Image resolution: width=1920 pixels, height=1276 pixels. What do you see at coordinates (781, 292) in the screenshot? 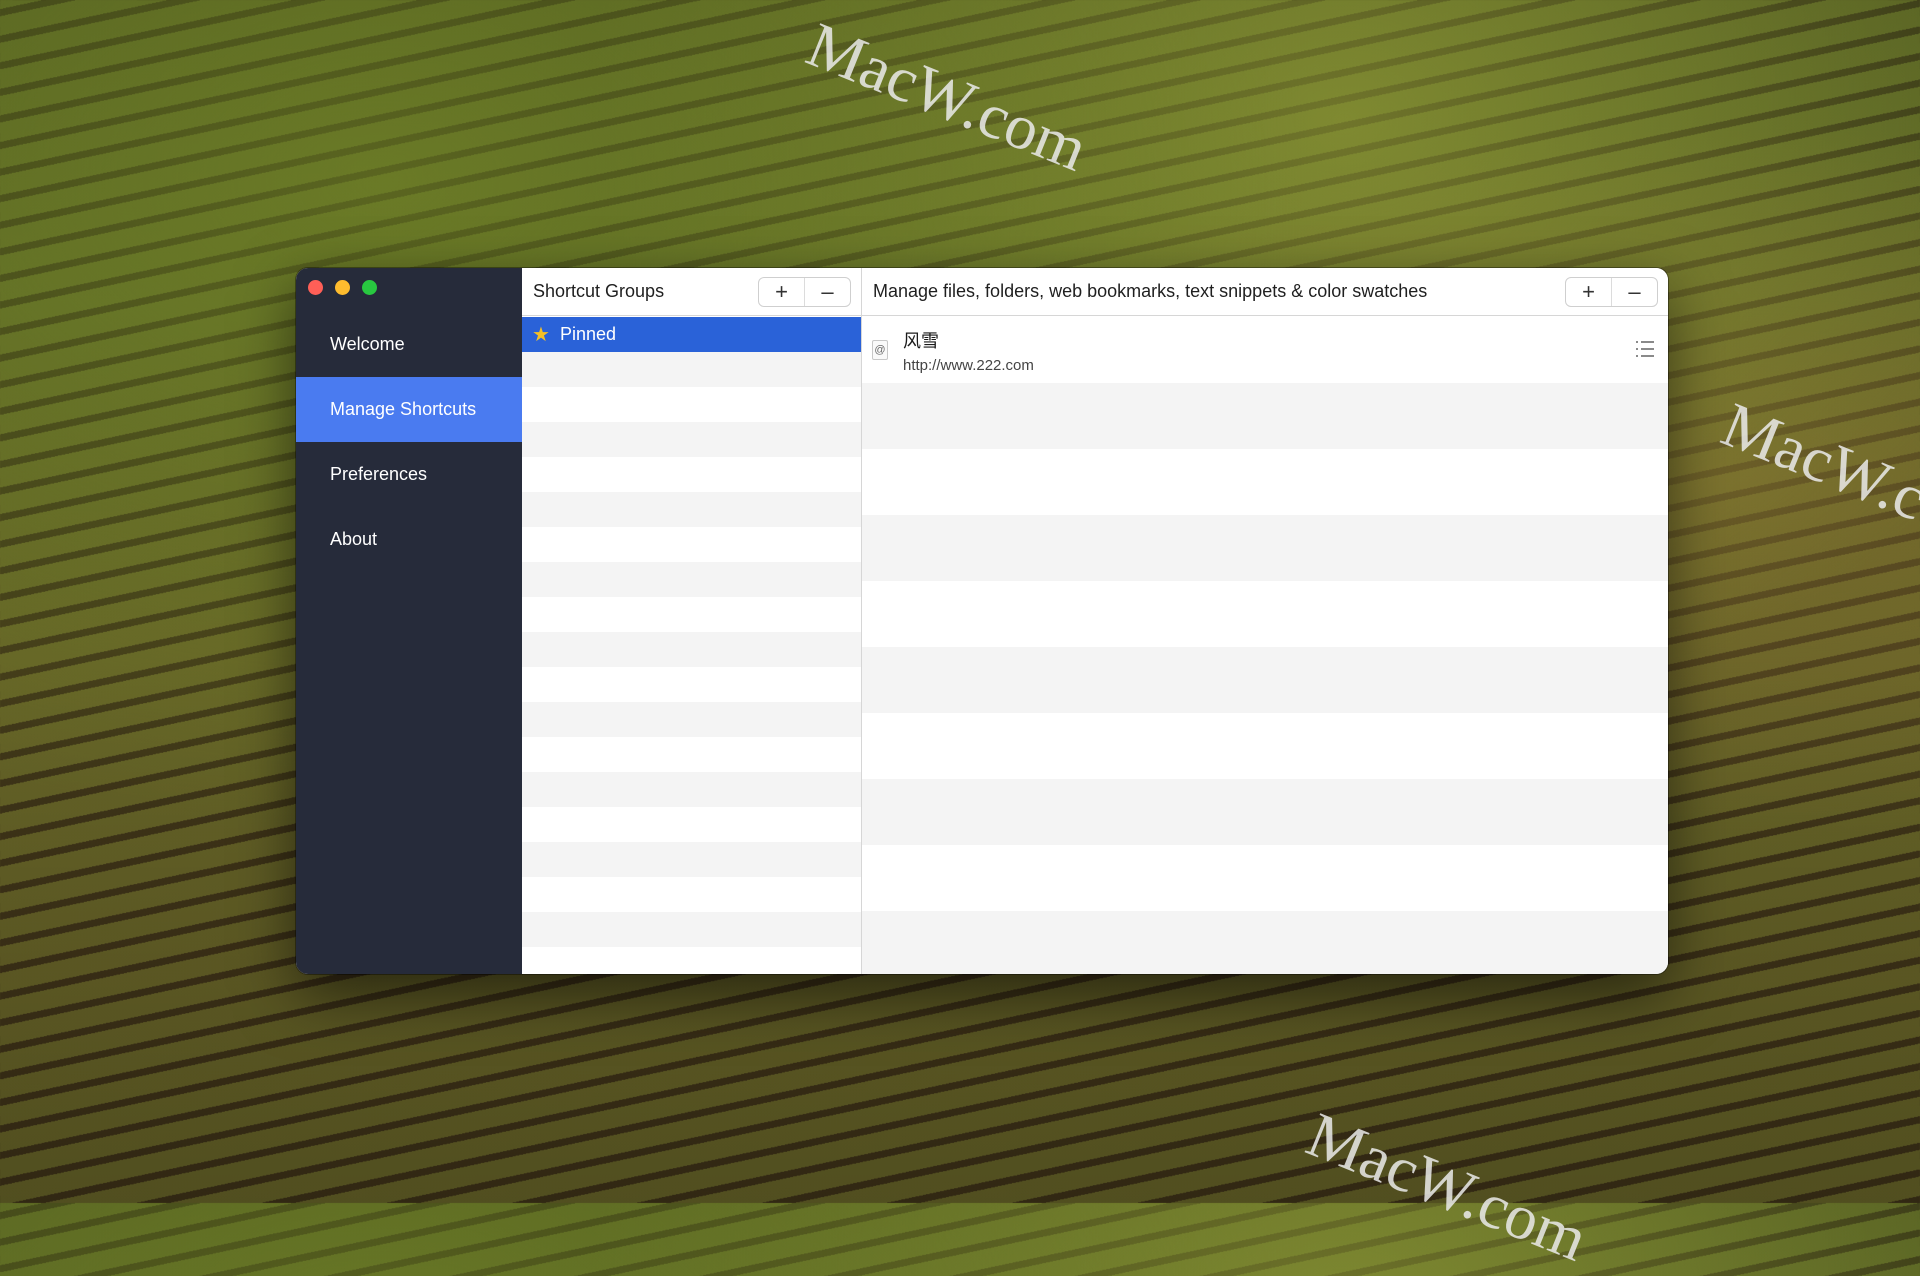
I see `add-group-button: +` at bounding box center [781, 292].